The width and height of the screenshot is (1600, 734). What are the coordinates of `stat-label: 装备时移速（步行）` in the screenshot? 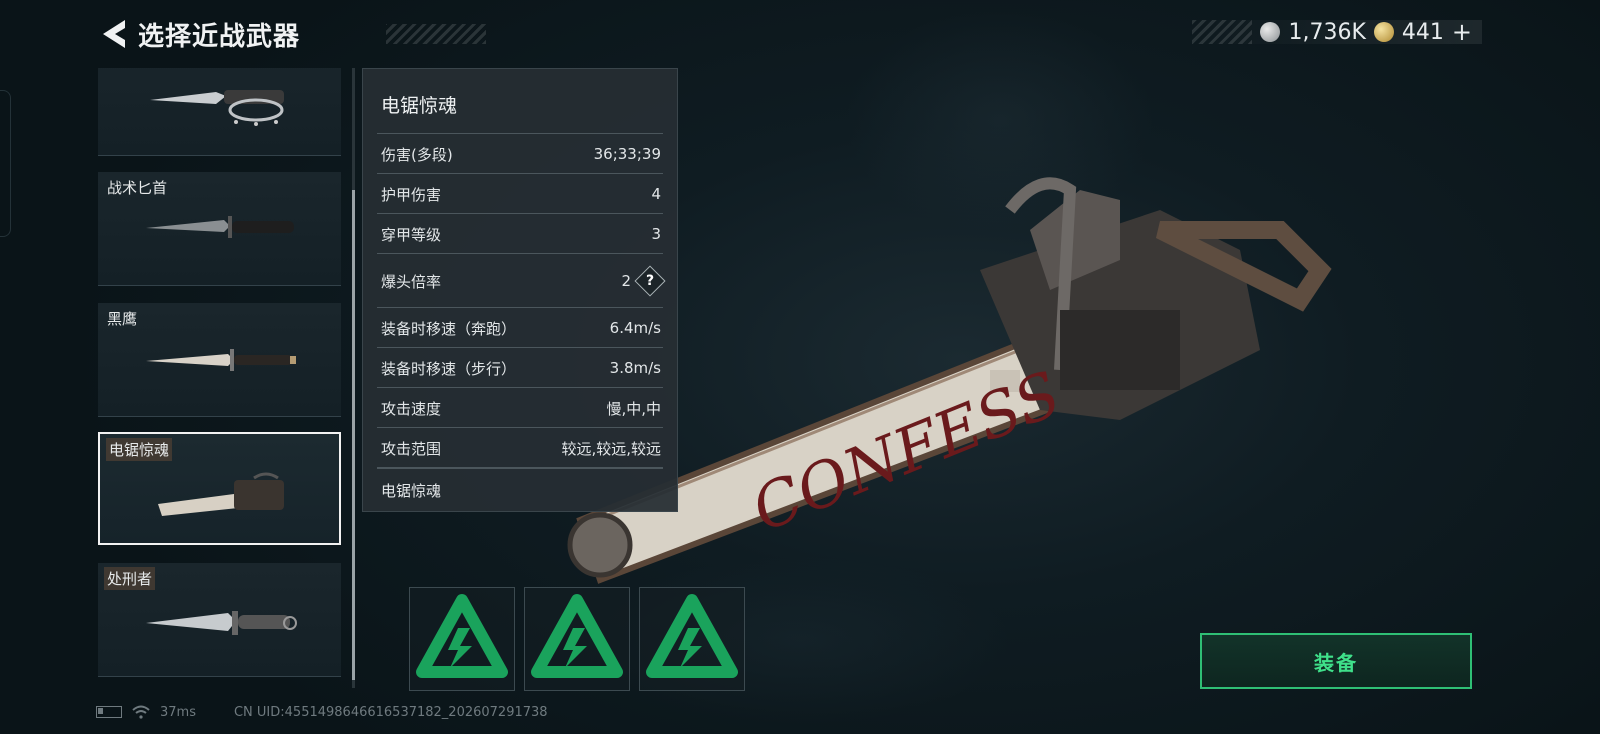 It's located at (449, 368).